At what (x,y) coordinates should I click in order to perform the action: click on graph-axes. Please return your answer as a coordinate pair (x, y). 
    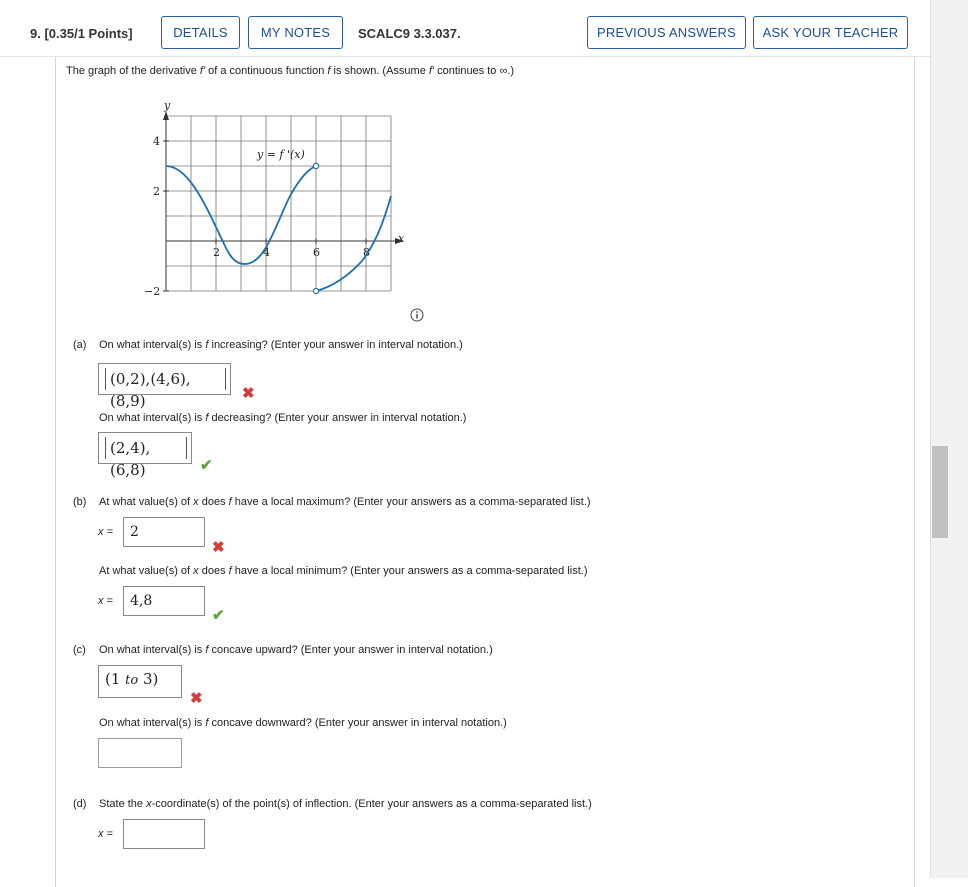
    Looking at the image, I should click on (282, 203).